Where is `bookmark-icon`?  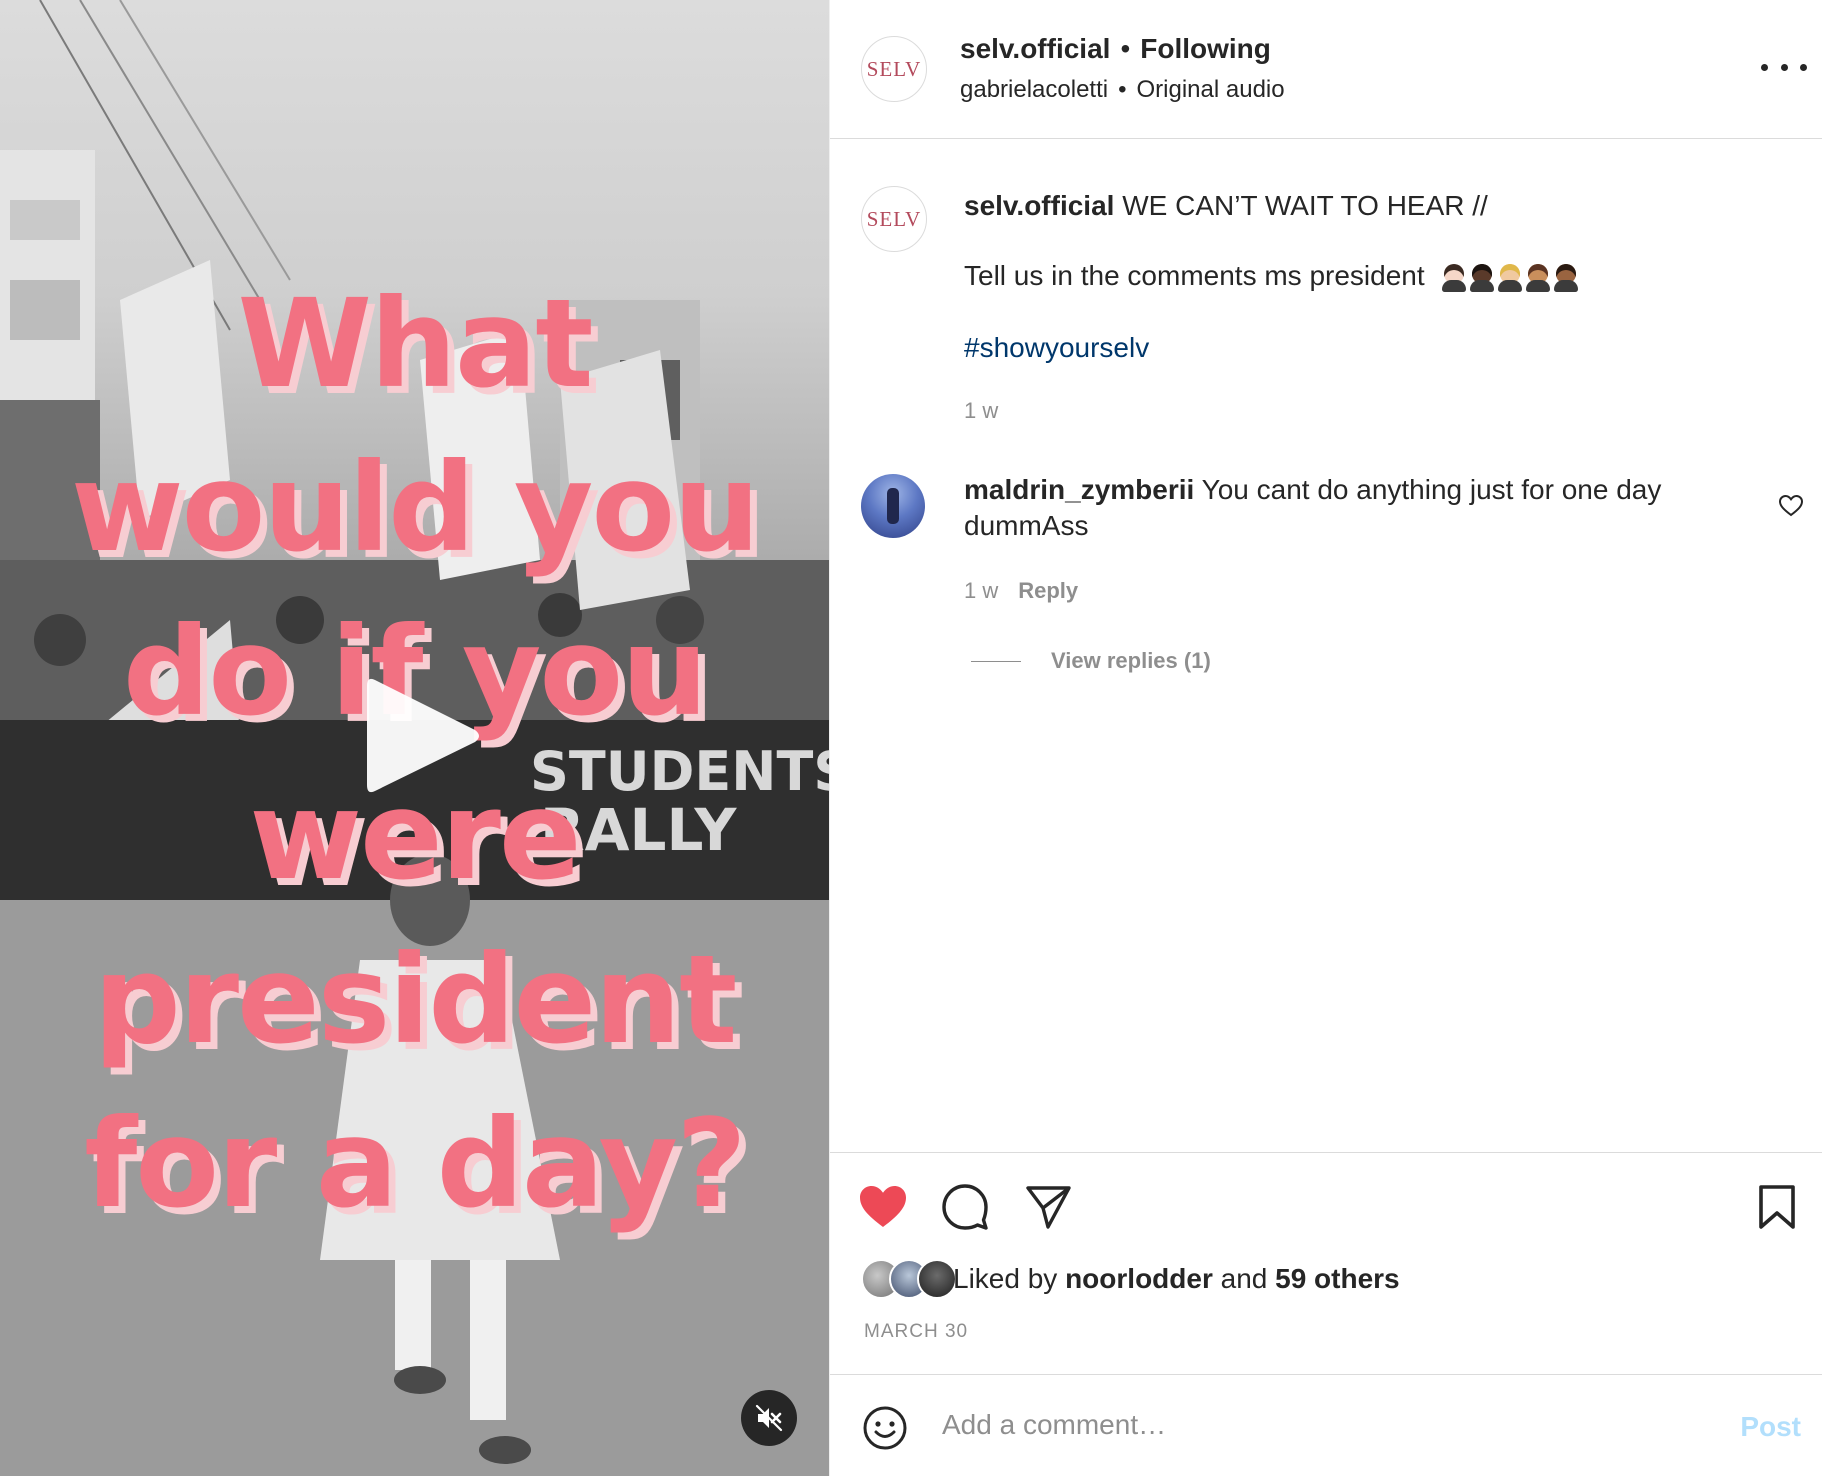
bookmark-icon is located at coordinates (1777, 1207).